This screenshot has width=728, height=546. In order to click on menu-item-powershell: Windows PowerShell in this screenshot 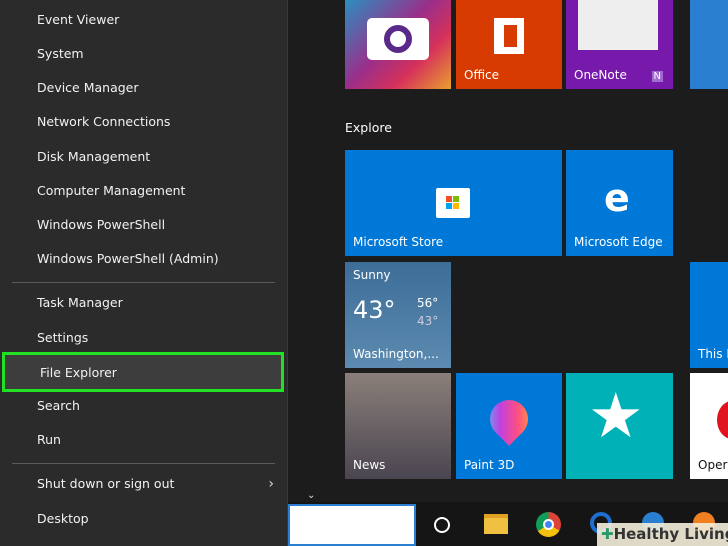, I will do `click(144, 225)`.